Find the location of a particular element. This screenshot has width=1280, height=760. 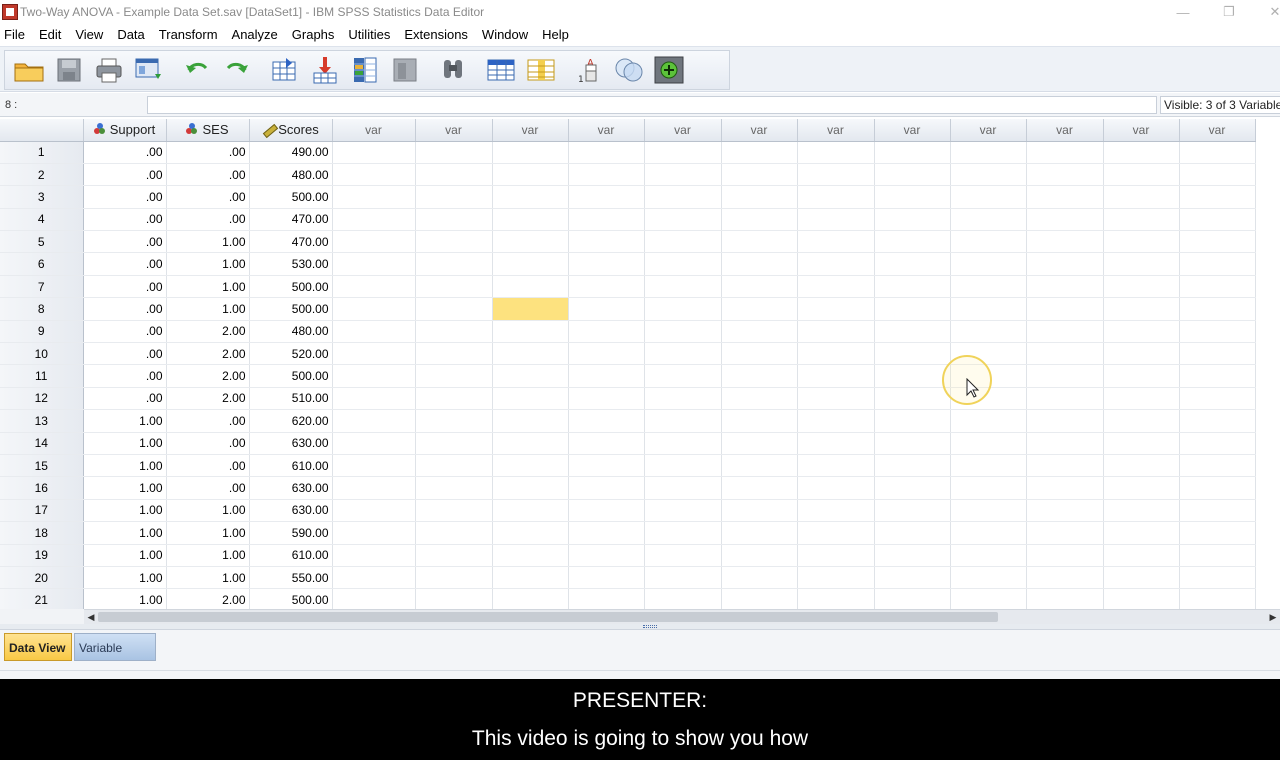

scroll-left-icon: ◀ is located at coordinates (91, 617).